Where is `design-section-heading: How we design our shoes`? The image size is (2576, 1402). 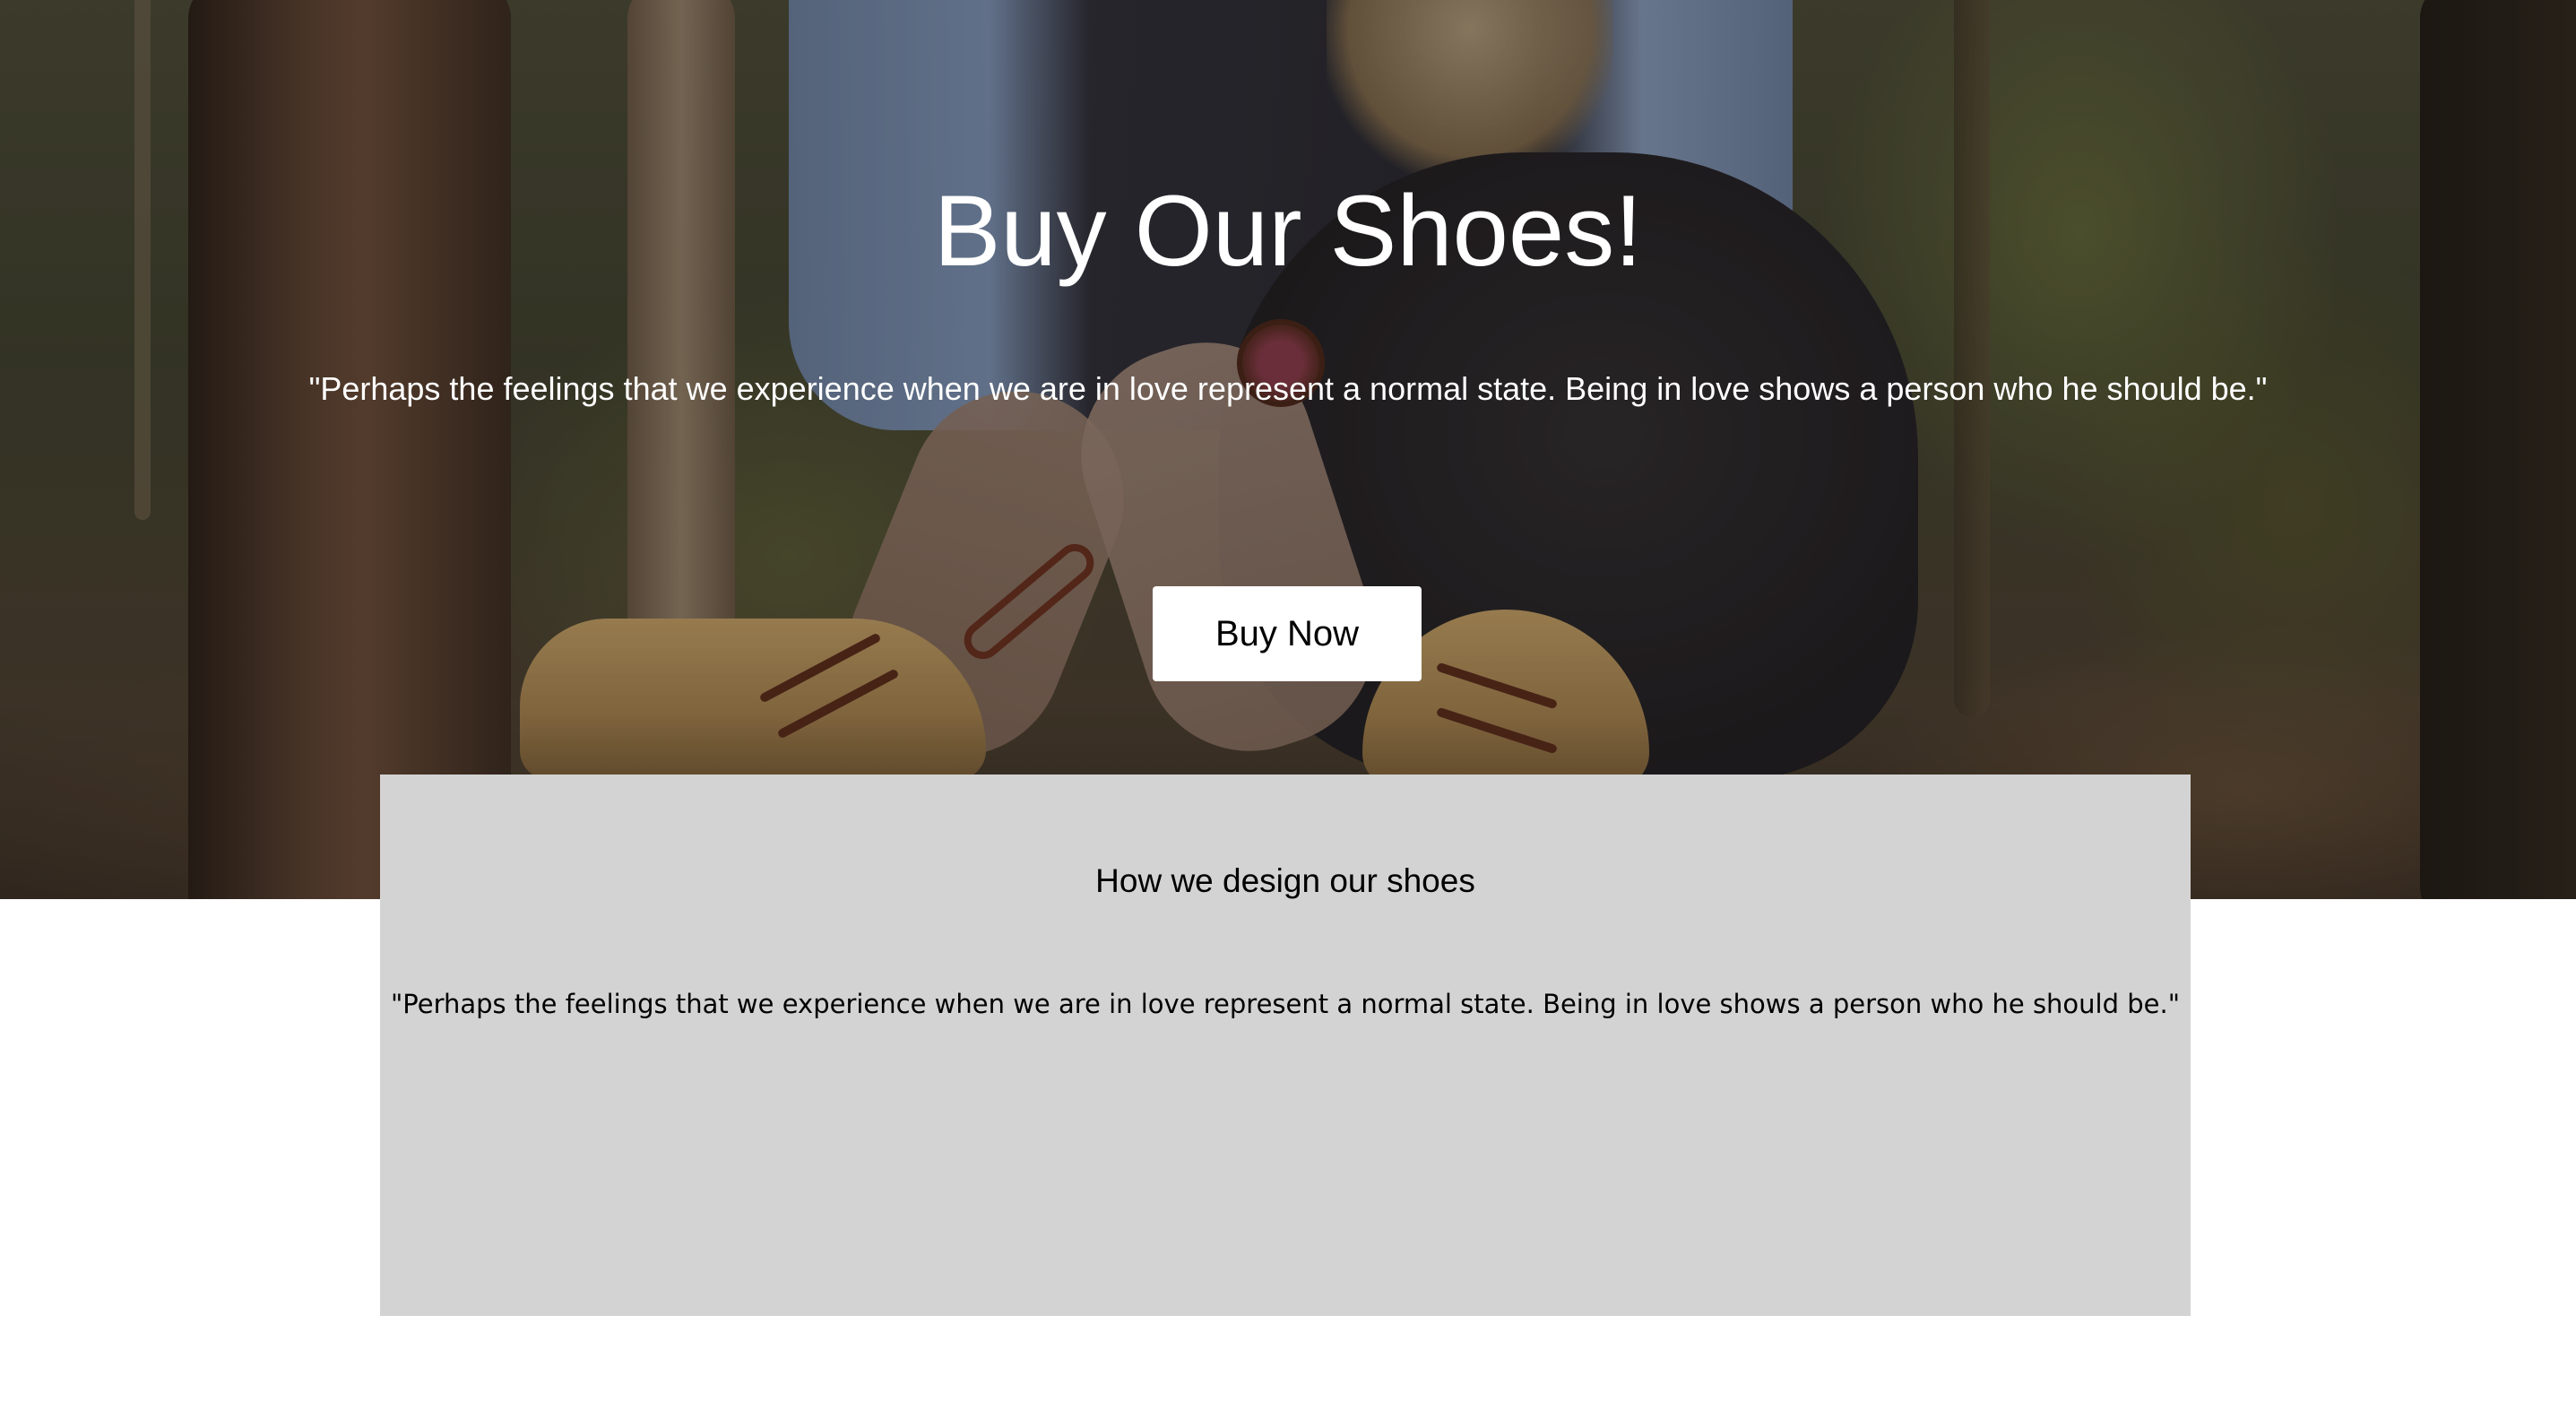 design-section-heading: How we design our shoes is located at coordinates (1285, 881).